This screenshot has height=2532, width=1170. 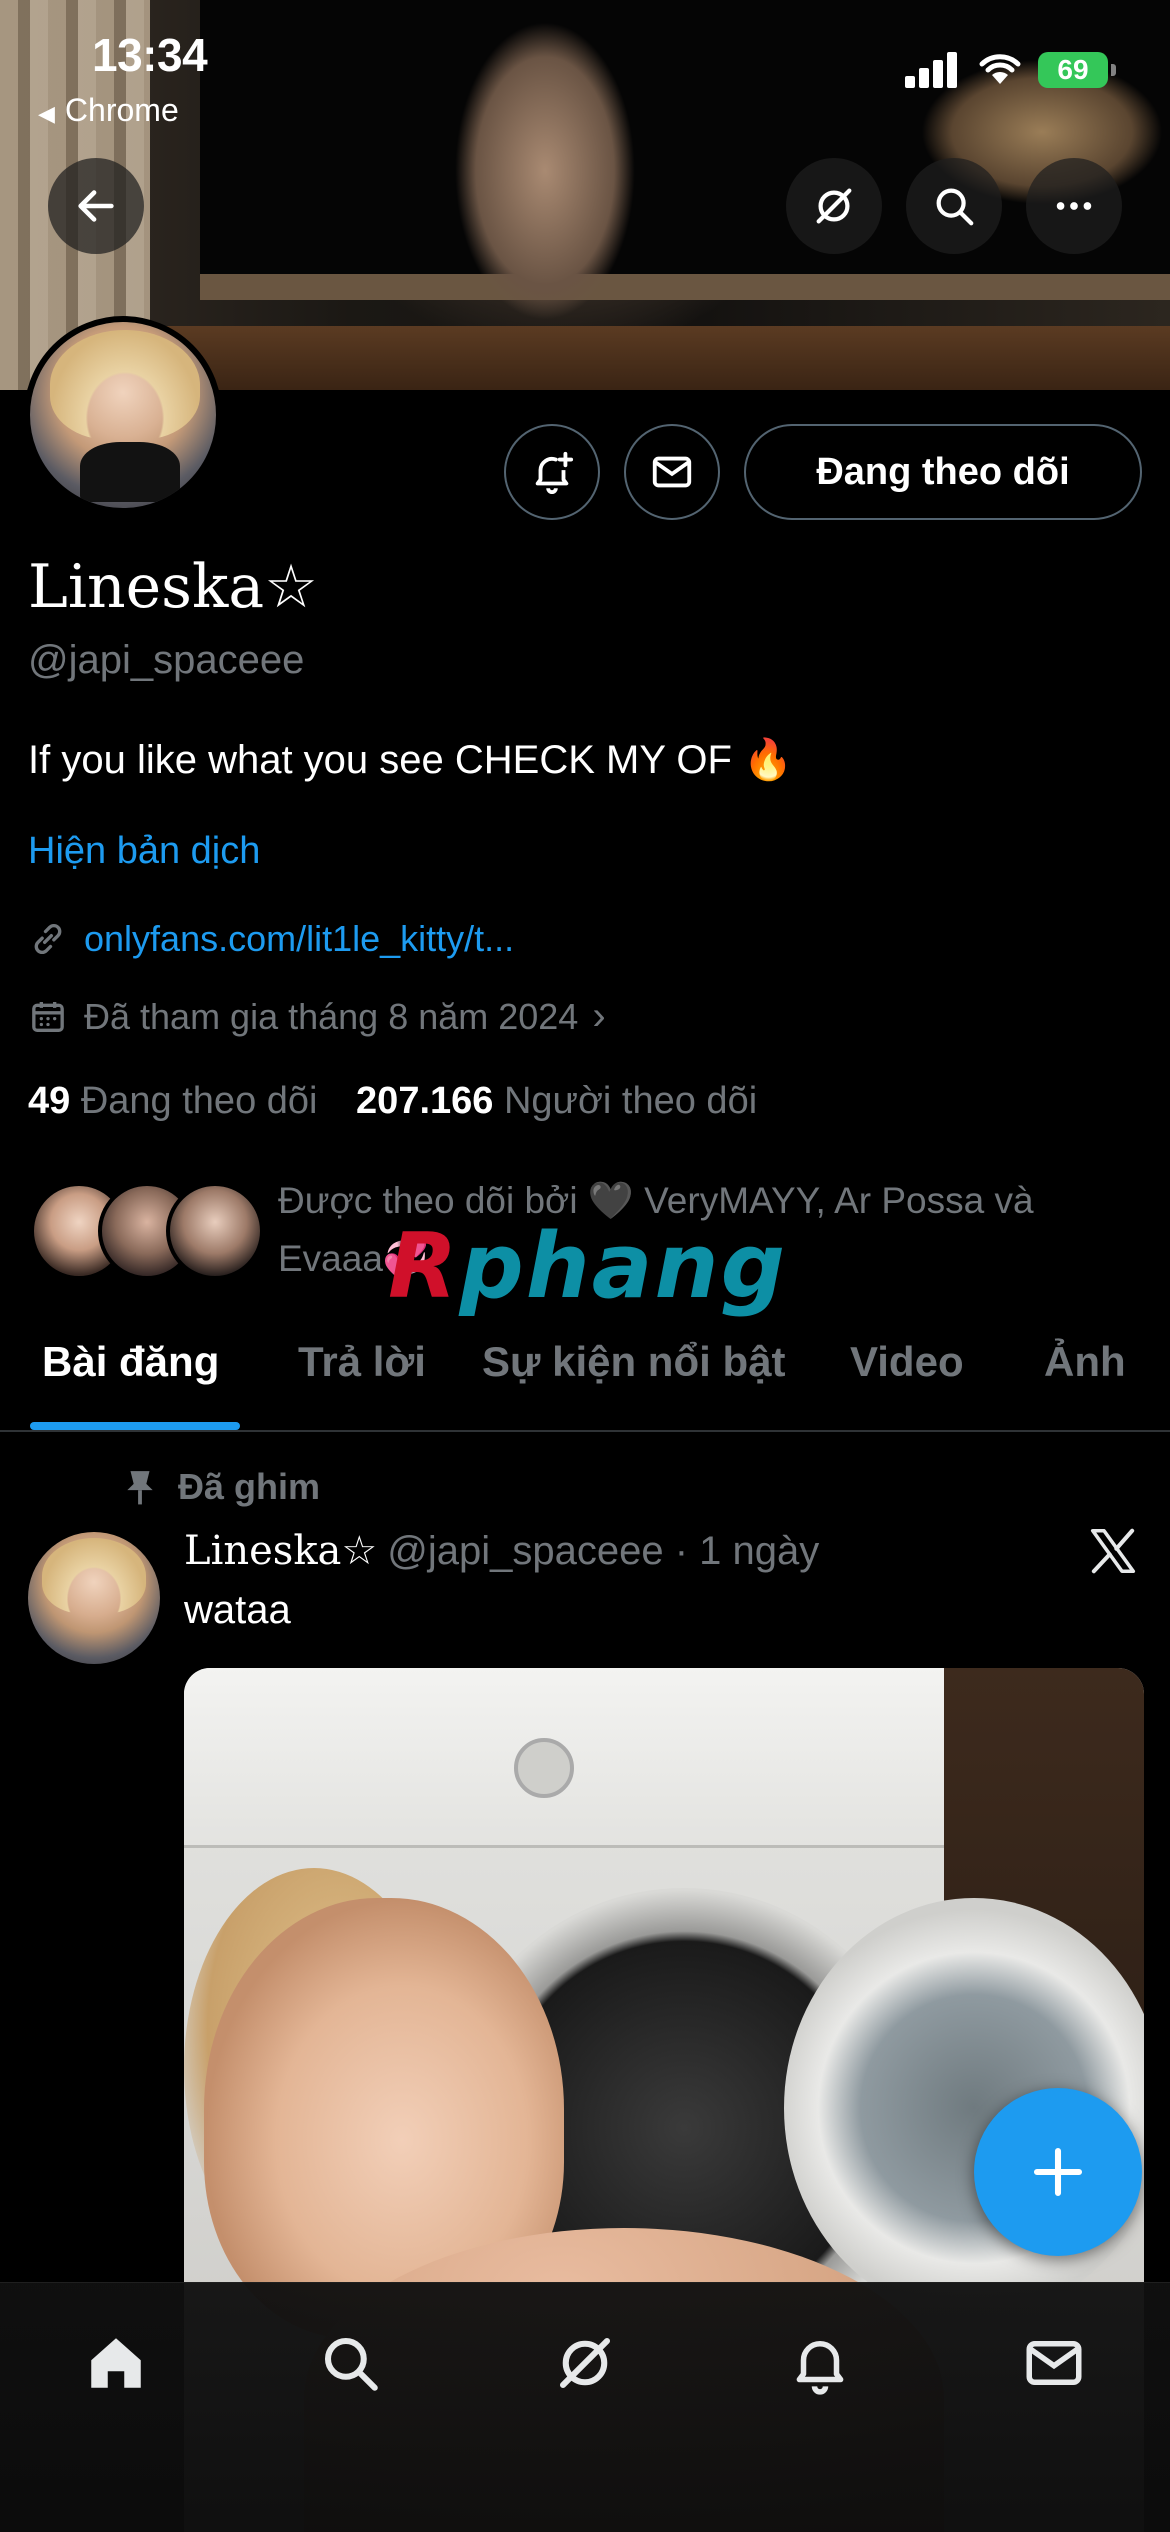 What do you see at coordinates (623, 1266) in the screenshot?
I see `watermark-rest: phang` at bounding box center [623, 1266].